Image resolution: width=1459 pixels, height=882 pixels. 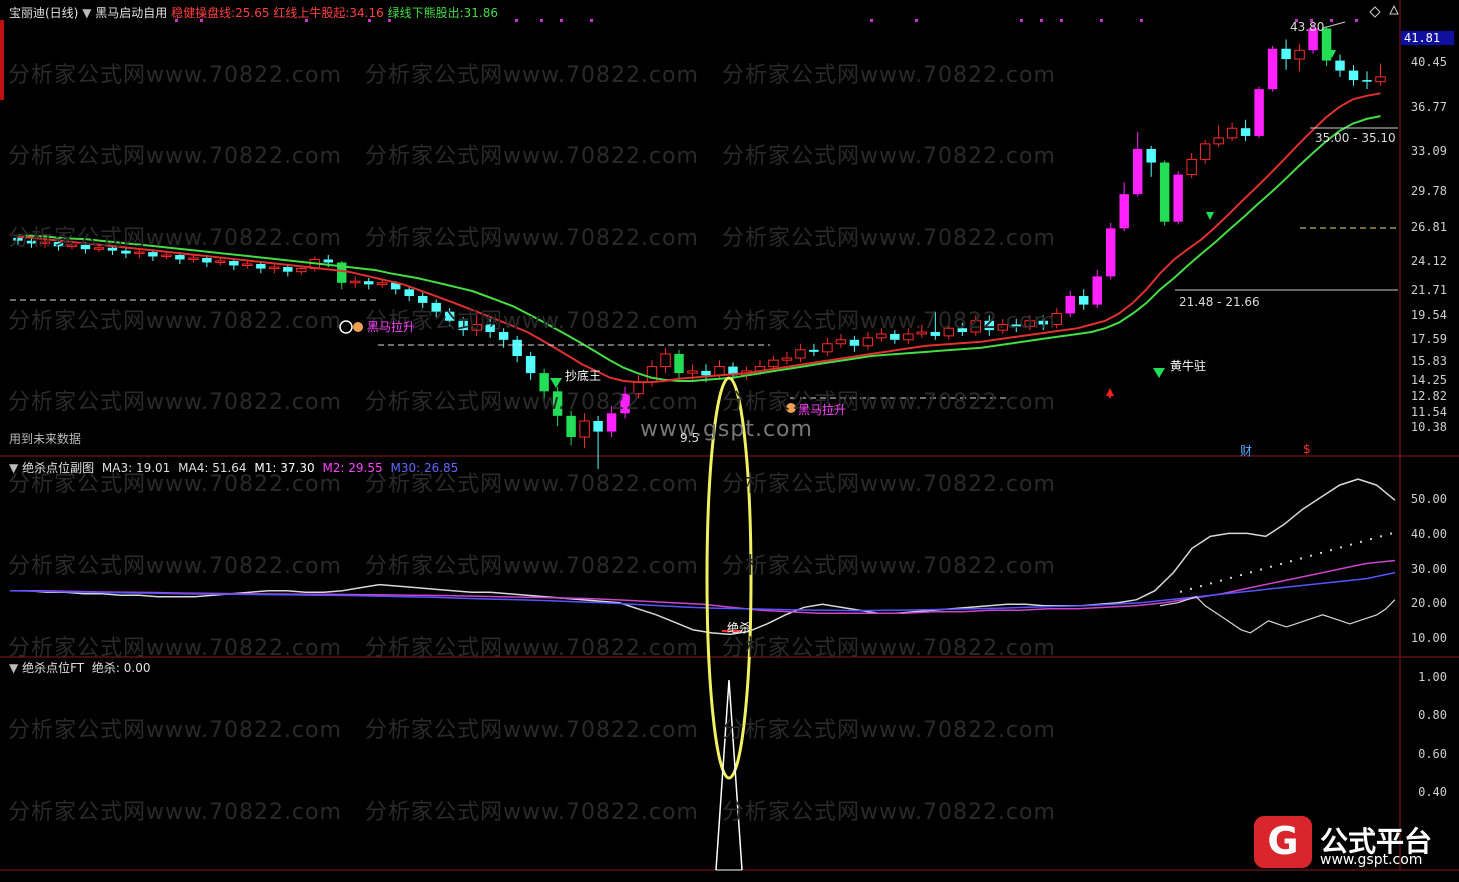 I want to click on gspt-logo-letter: G, so click(x=1283, y=841).